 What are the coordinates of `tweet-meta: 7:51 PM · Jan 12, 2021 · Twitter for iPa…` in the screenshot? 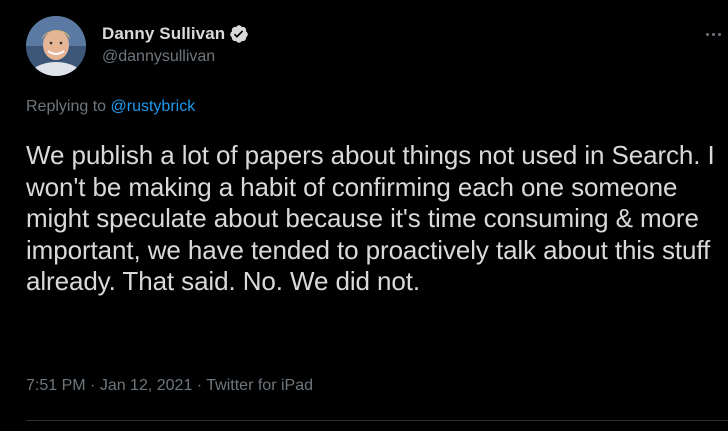 It's located at (169, 386).